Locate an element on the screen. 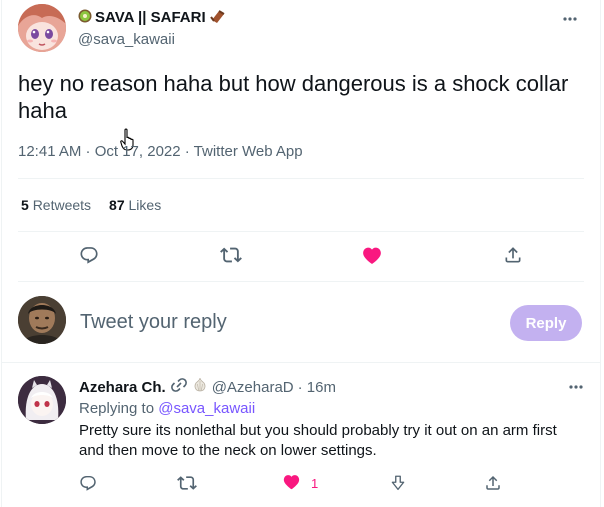 This screenshot has height=507, width=604. reply-actions: 1 is located at coordinates (294, 483).